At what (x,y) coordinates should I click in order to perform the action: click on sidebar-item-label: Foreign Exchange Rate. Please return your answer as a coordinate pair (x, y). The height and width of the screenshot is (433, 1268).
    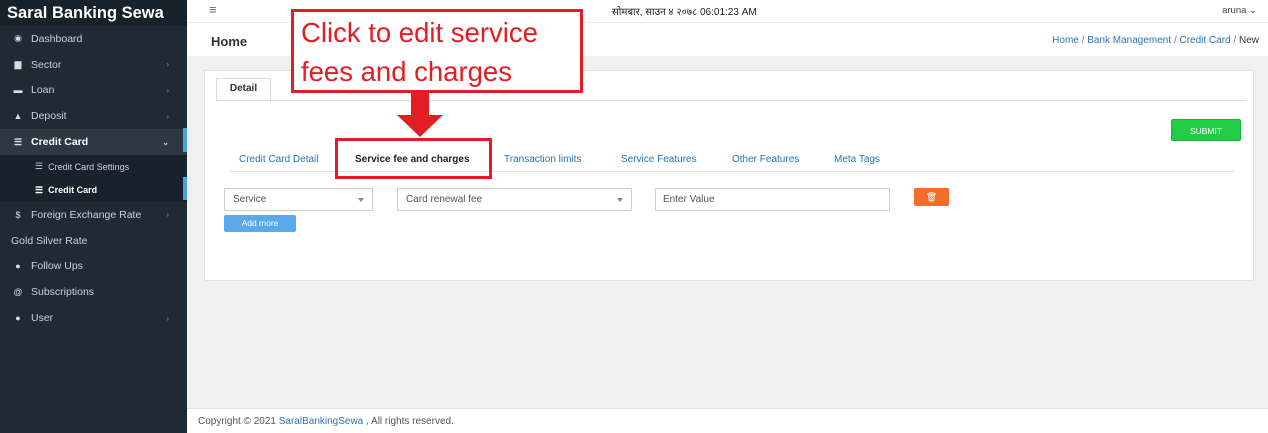
    Looking at the image, I should click on (86, 214).